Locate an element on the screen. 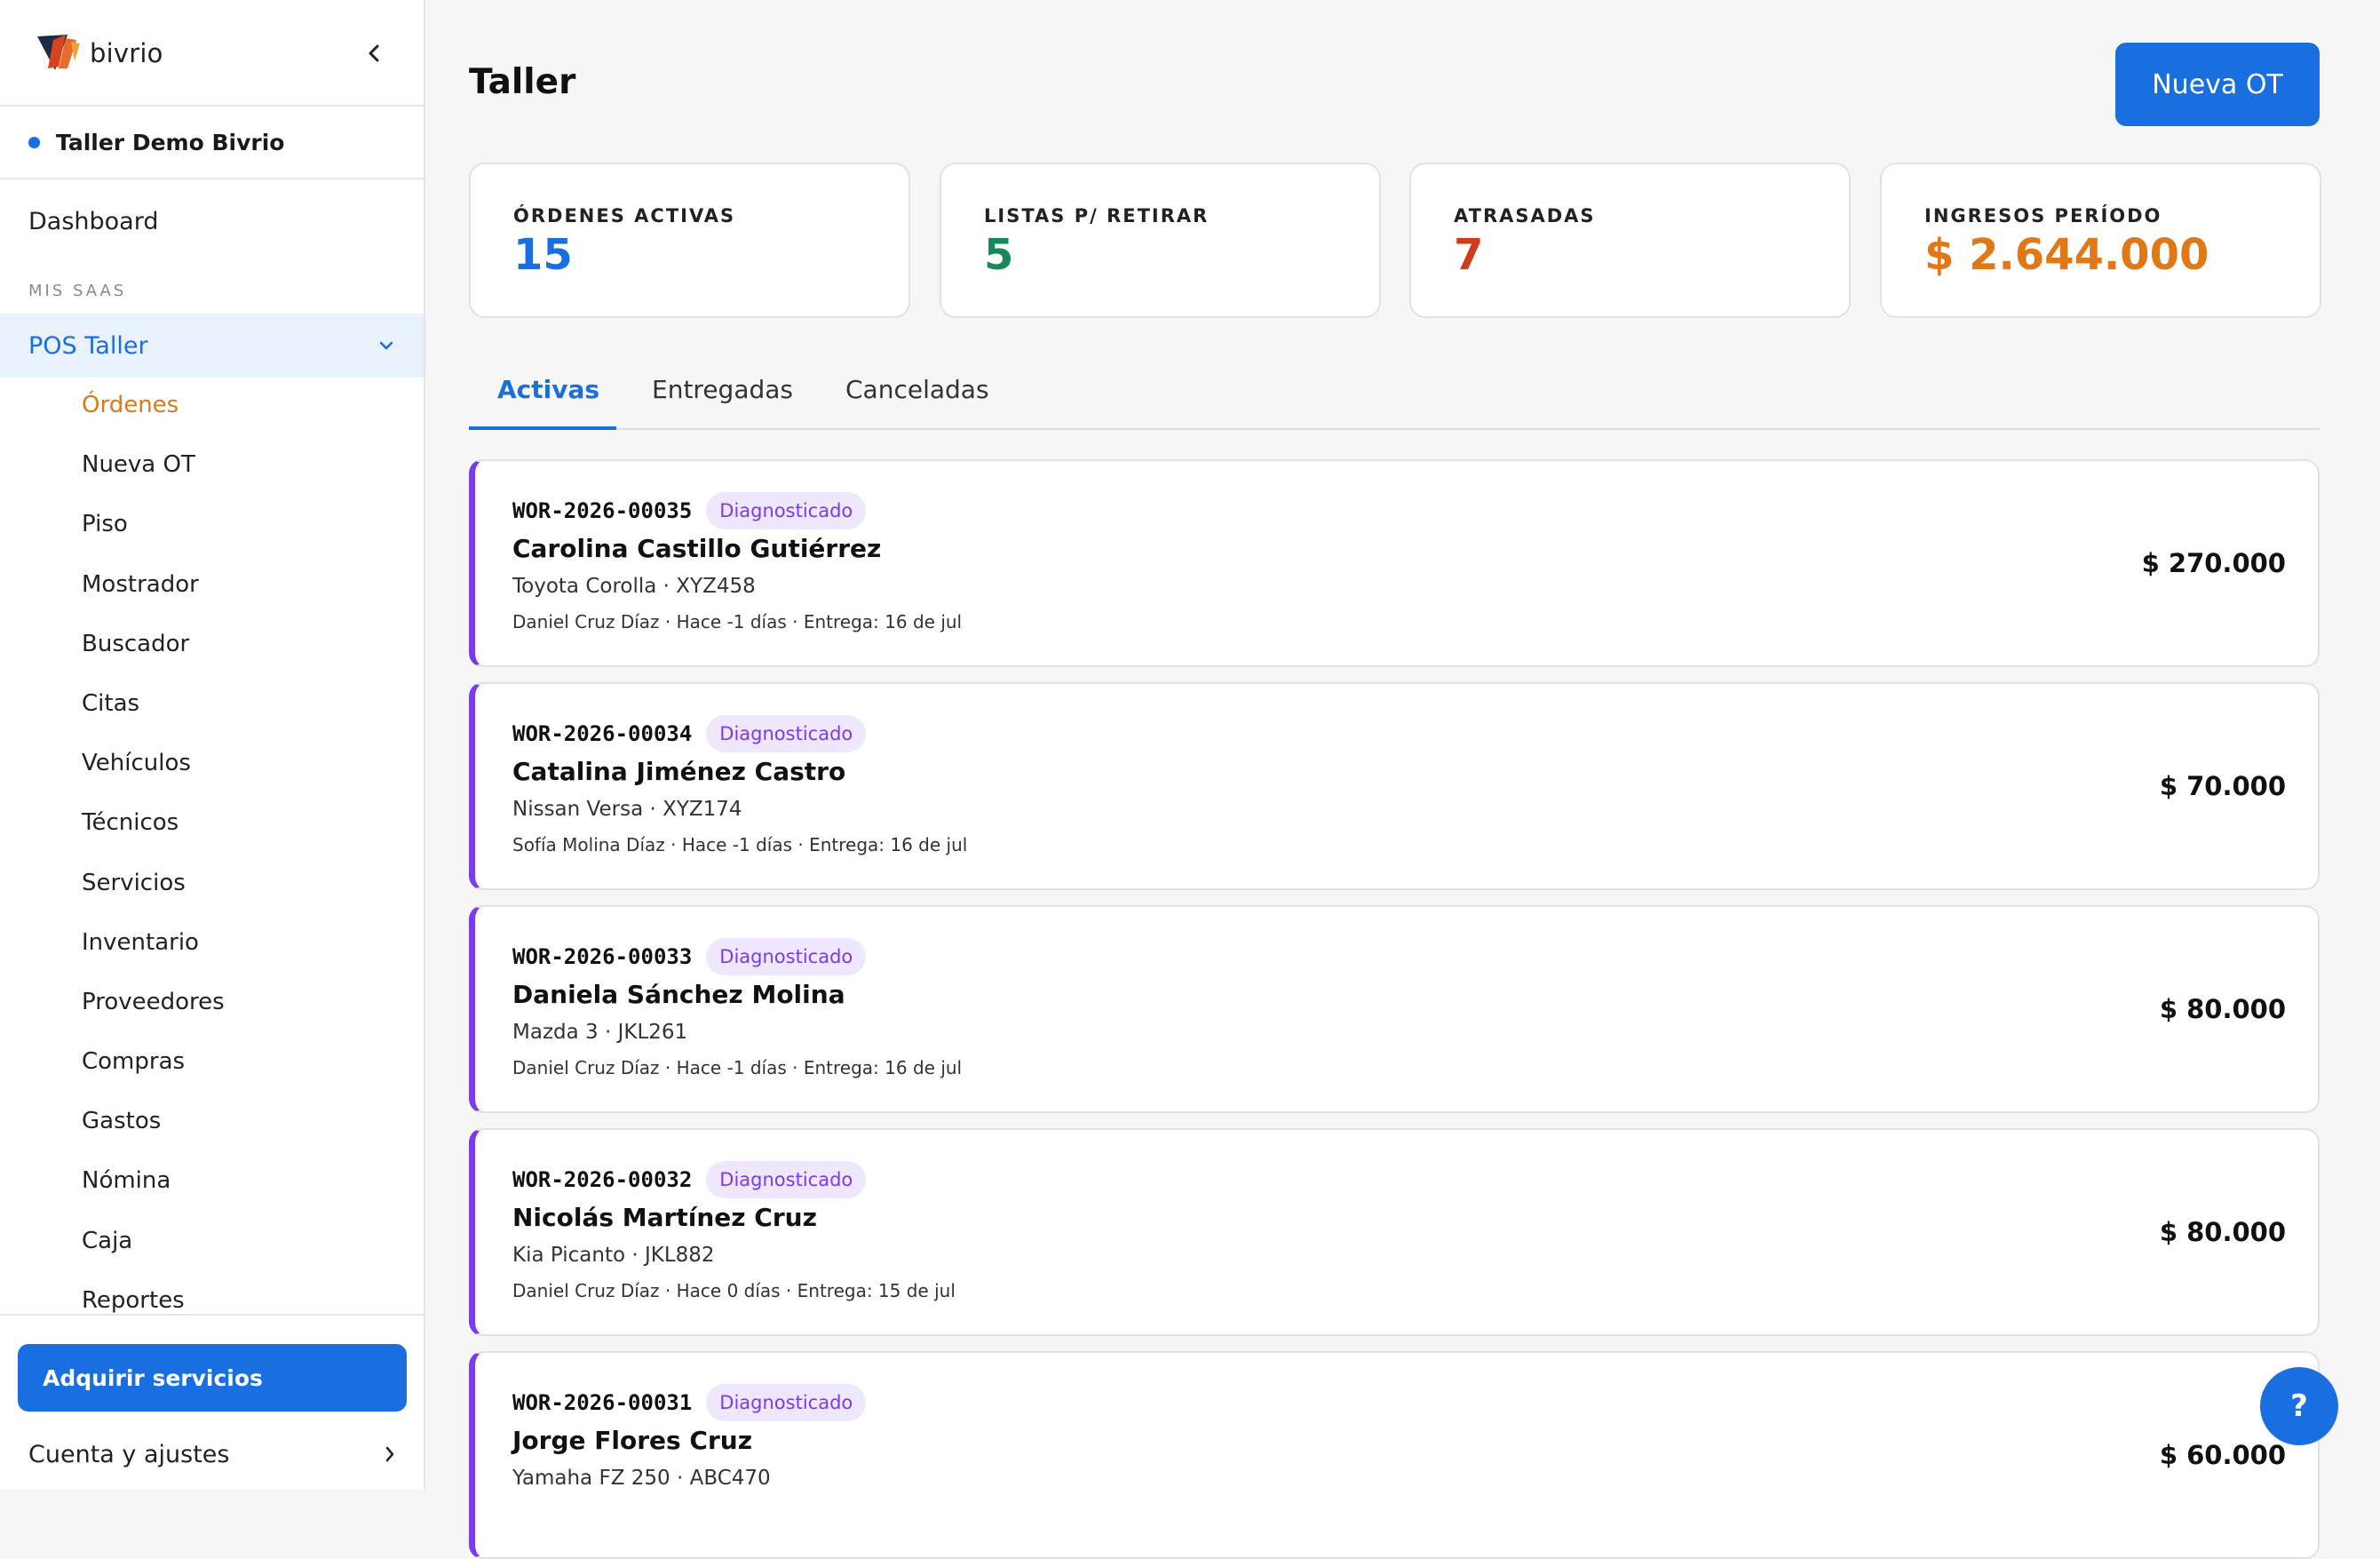  help-button: ? is located at coordinates (2299, 1406).